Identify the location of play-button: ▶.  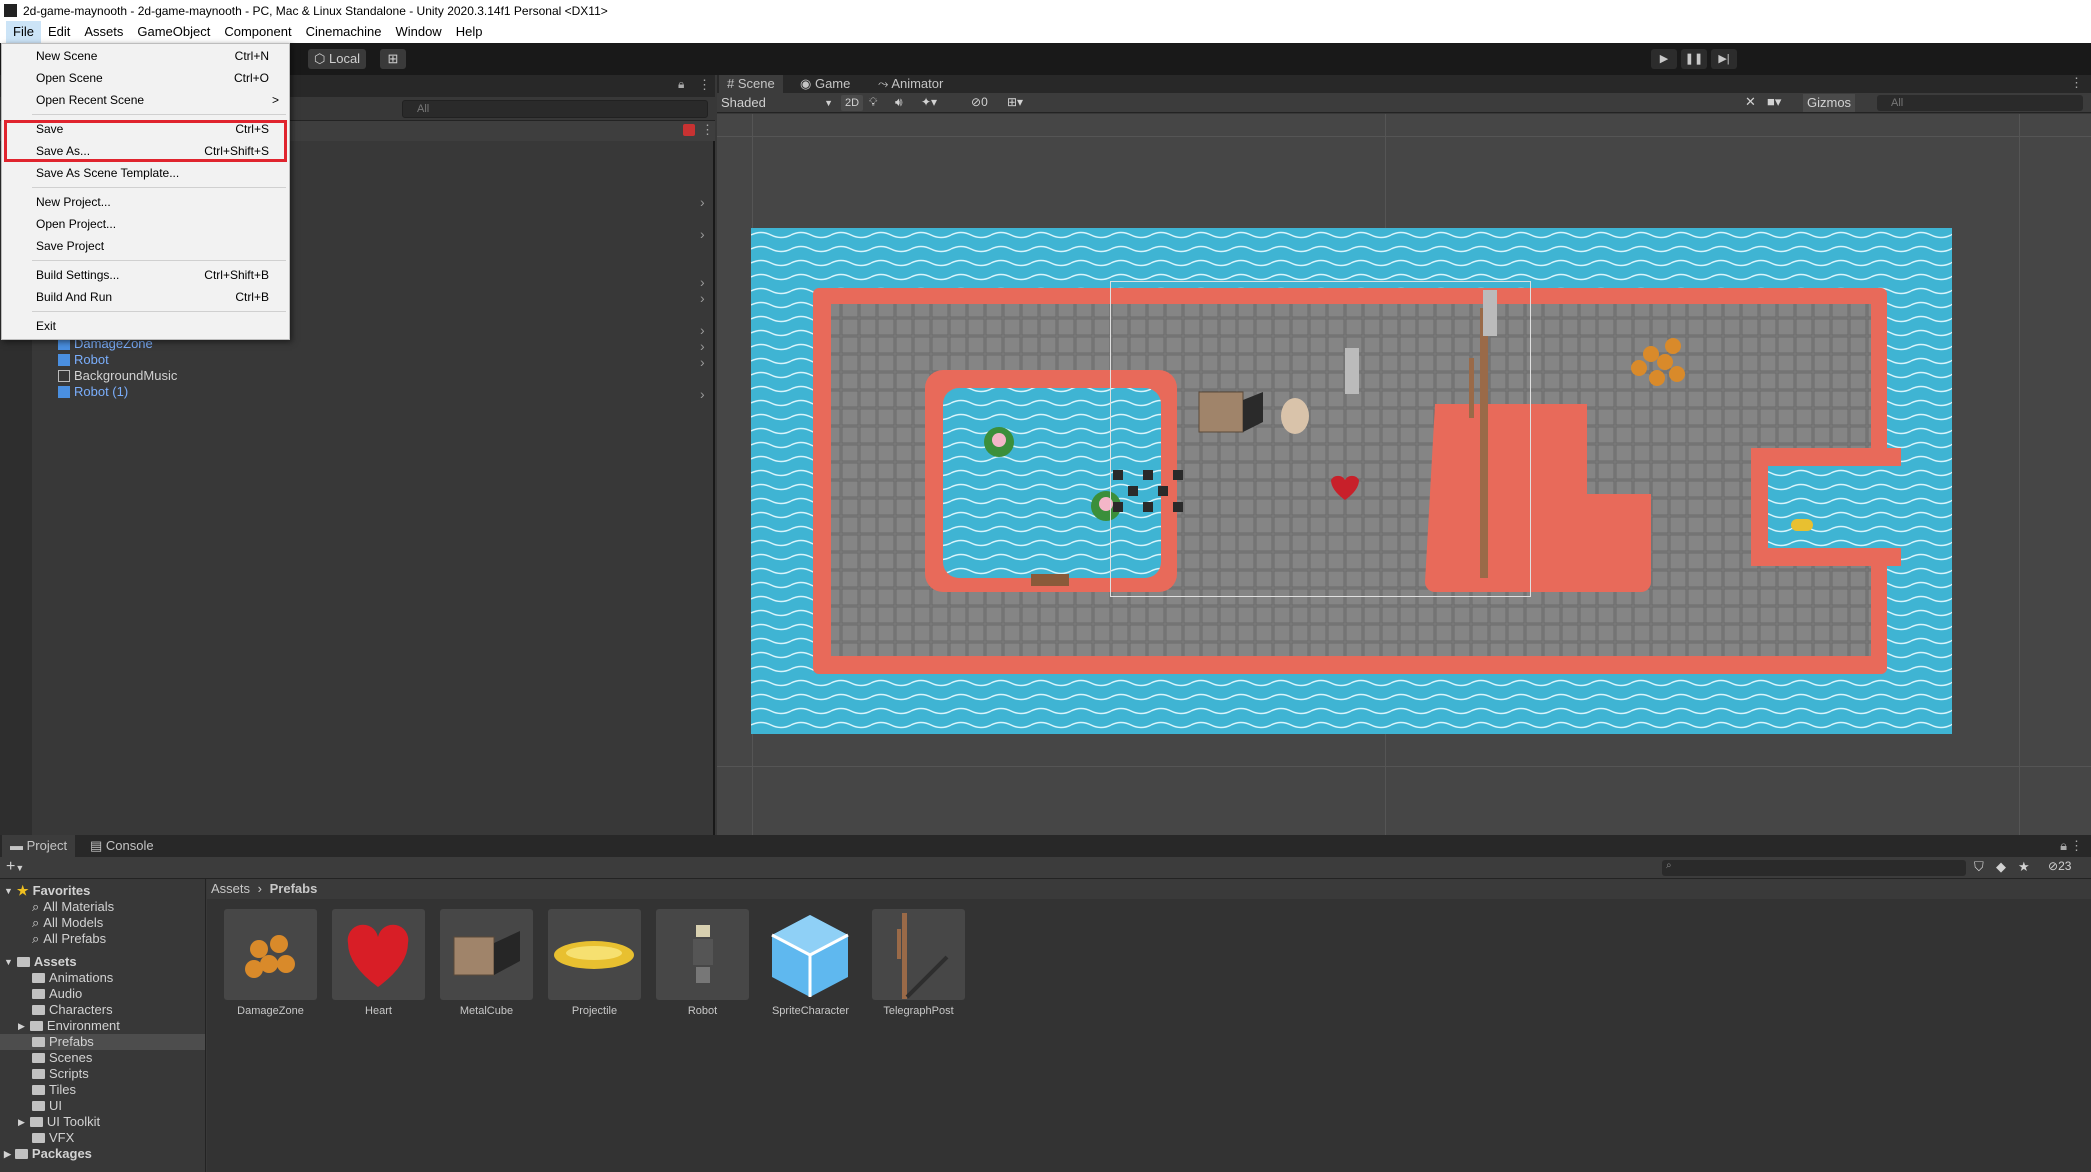
(1664, 59).